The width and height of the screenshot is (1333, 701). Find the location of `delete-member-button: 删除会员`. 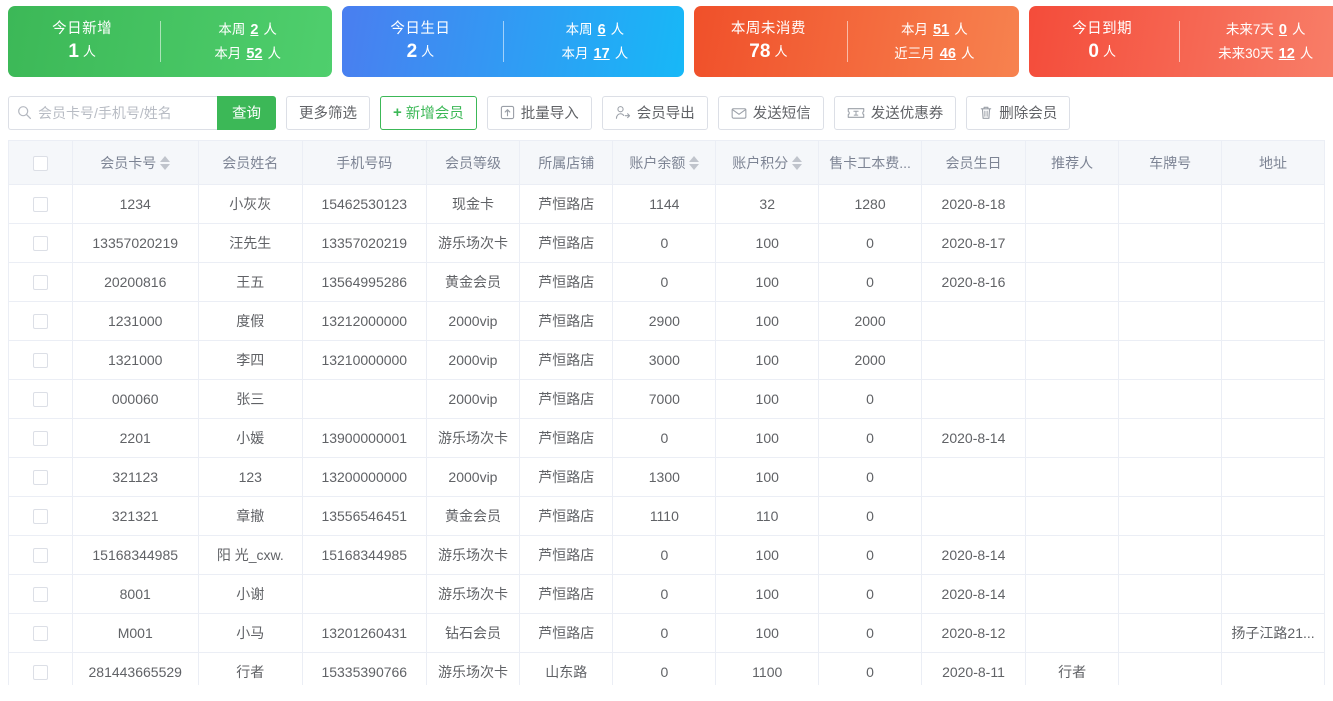

delete-member-button: 删除会员 is located at coordinates (1018, 112).